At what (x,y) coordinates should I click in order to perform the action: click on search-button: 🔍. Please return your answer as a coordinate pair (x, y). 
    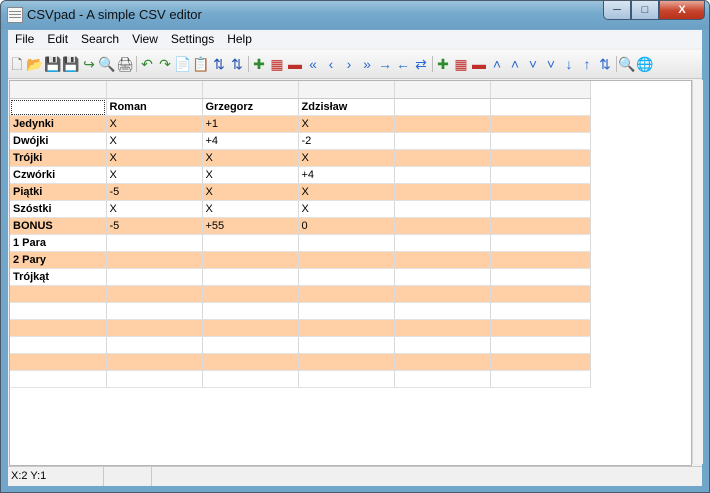
    Looking at the image, I should click on (627, 64).